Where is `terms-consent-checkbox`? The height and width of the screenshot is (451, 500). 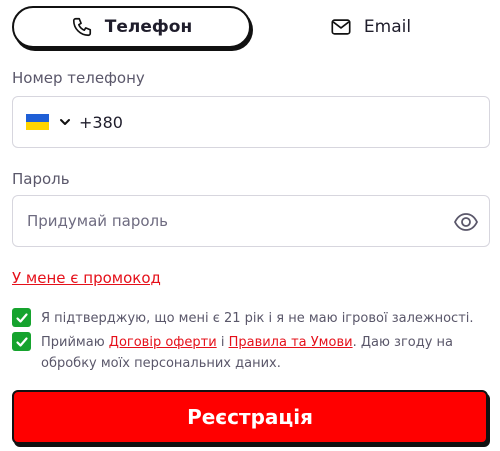
terms-consent-checkbox is located at coordinates (21, 341).